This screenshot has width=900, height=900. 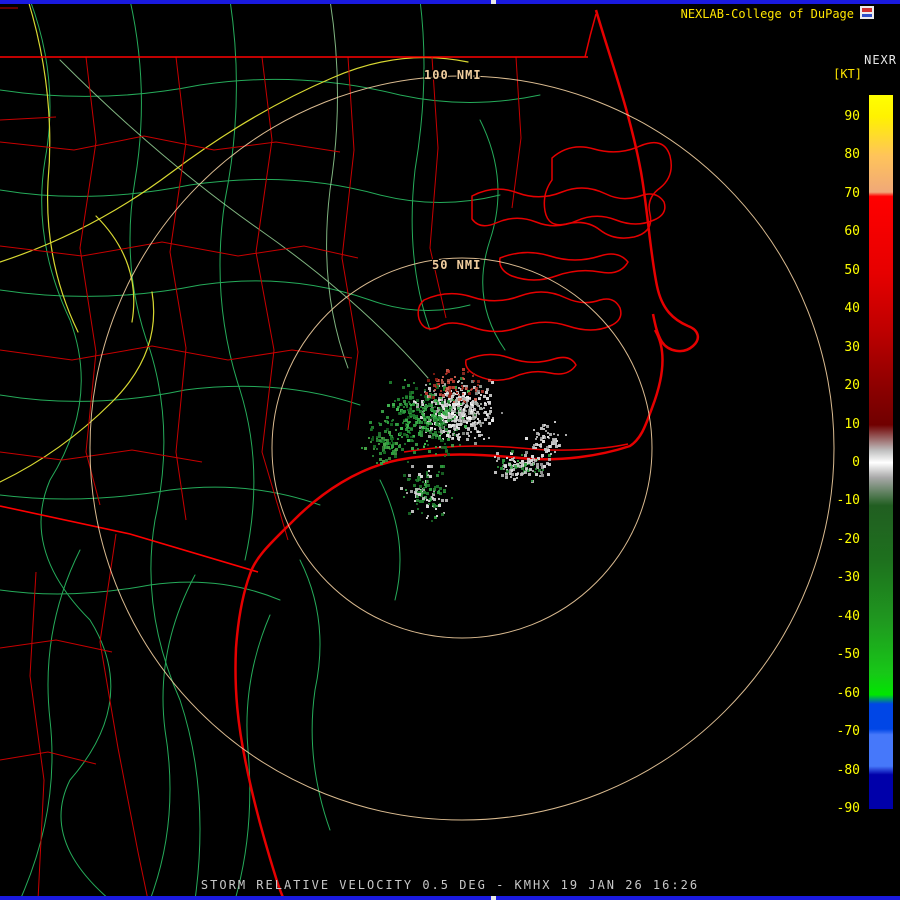 I want to click on top-border-bar, so click(x=450, y=2).